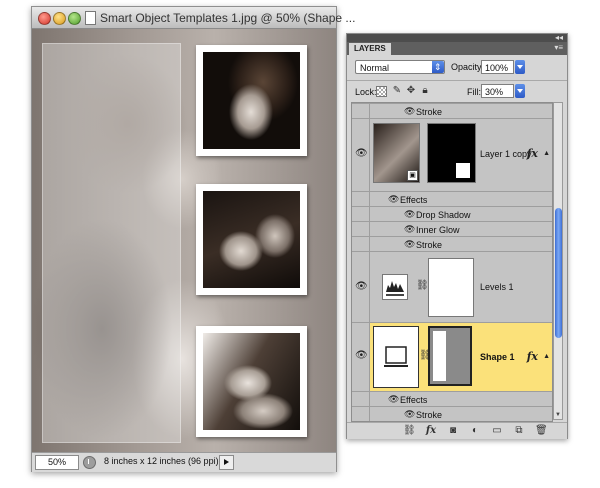 This screenshot has height=488, width=600. Describe the element at coordinates (412, 175) in the screenshot. I see `smart-object-icon: ▣` at that location.